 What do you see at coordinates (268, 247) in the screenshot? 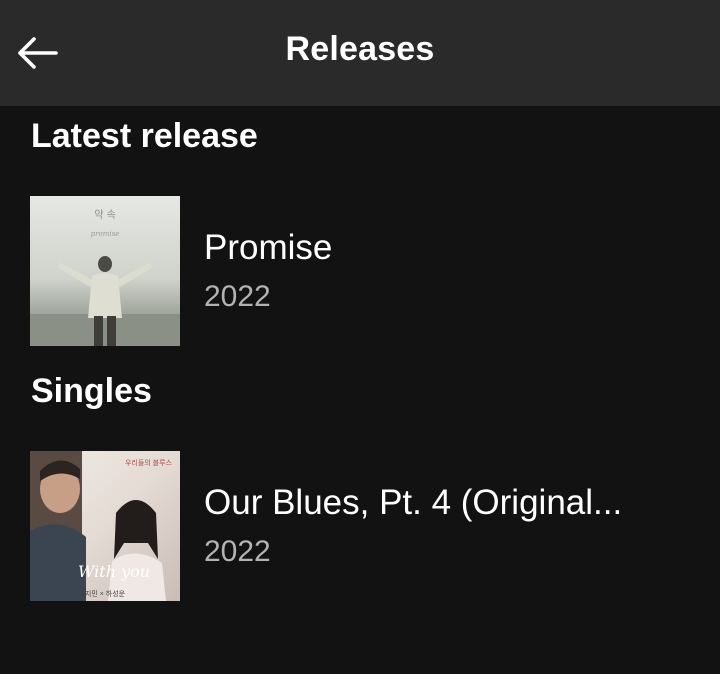
I see `release-title: Promise` at bounding box center [268, 247].